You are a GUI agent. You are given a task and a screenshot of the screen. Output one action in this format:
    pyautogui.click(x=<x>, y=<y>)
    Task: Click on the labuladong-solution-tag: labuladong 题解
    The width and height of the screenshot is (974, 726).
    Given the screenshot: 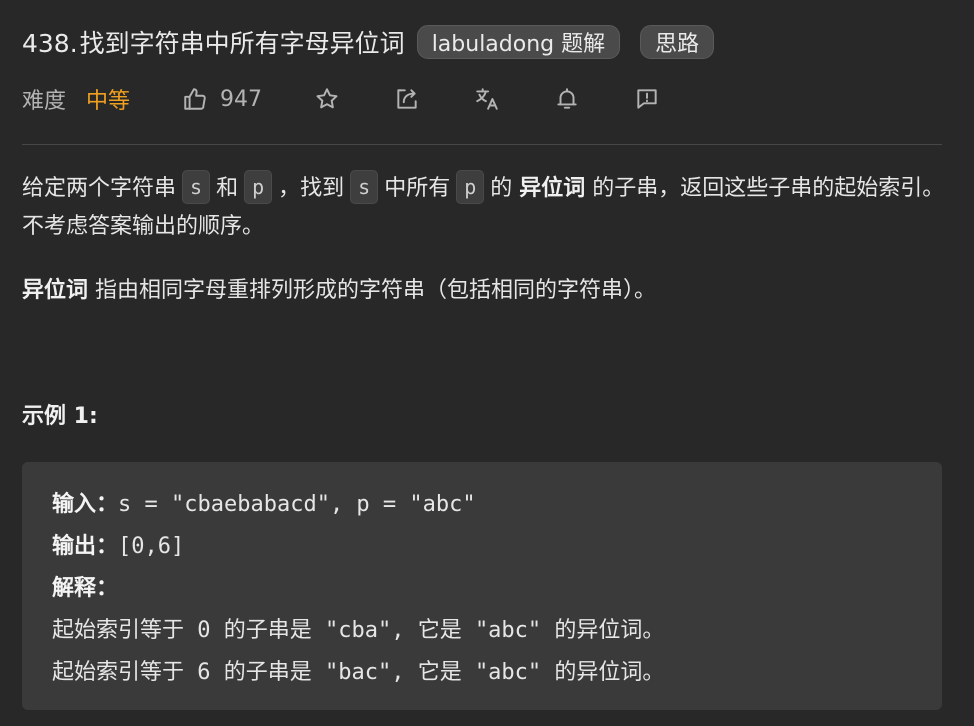 What is the action you would take?
    pyautogui.click(x=518, y=42)
    